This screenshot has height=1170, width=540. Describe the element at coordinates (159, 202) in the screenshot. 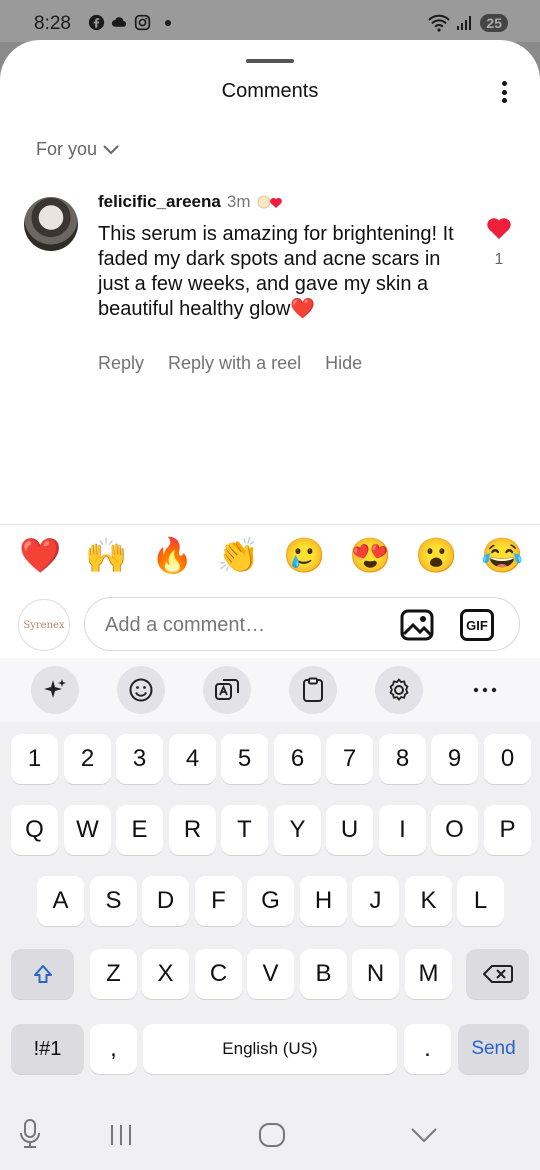

I see `comment-username: felicific_areena` at that location.